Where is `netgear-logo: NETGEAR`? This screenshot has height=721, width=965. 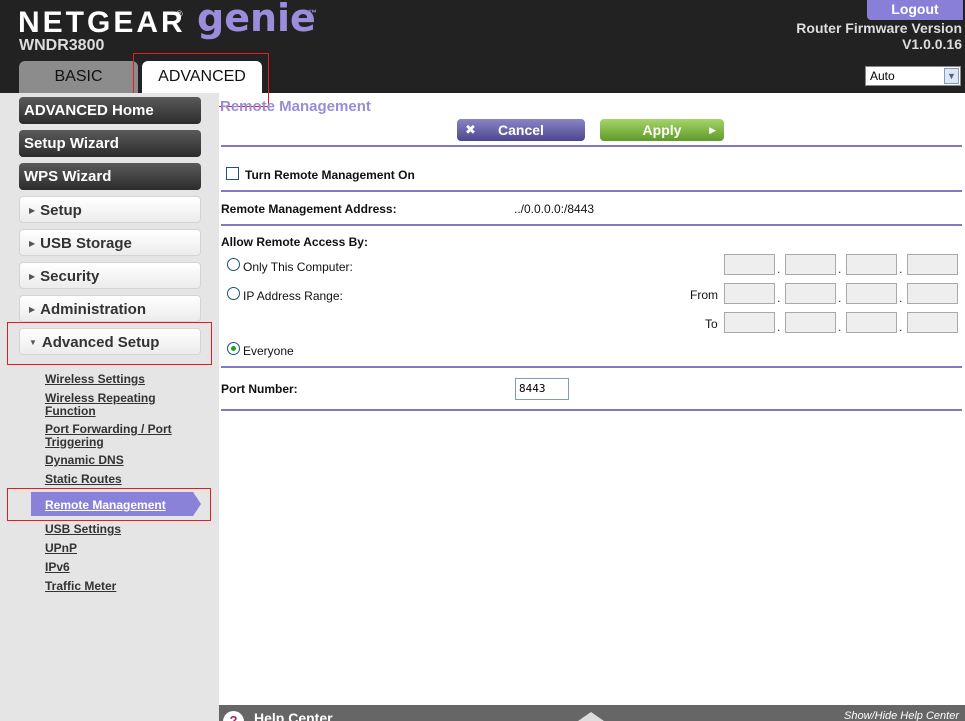
netgear-logo: NETGEAR is located at coordinates (102, 22).